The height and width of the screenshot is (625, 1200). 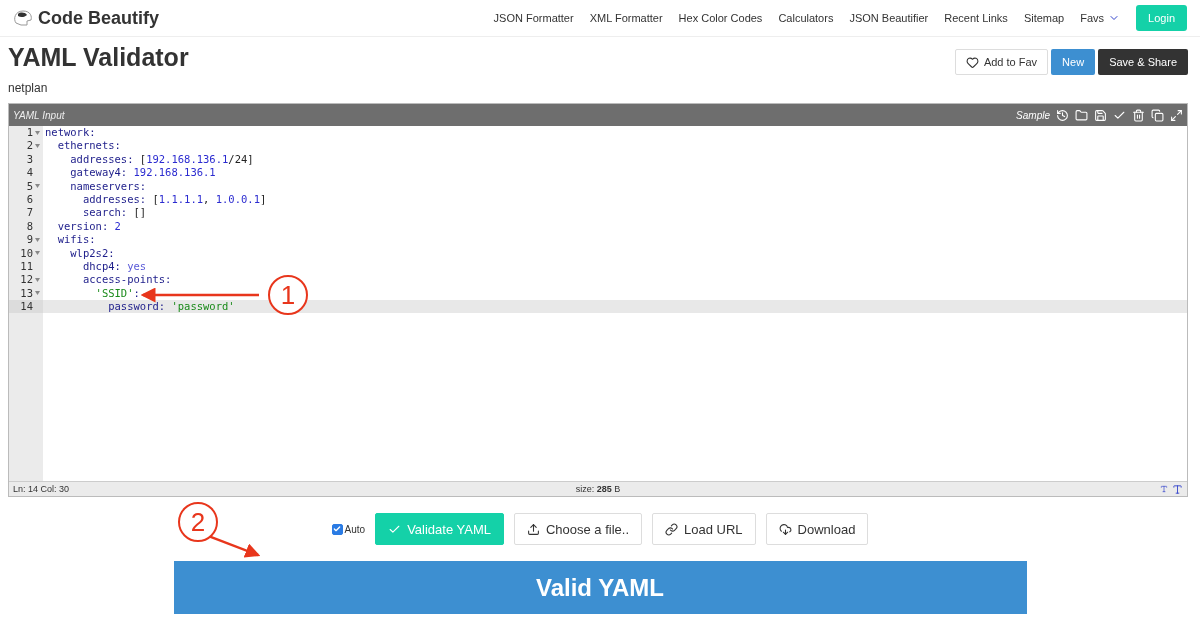 I want to click on trash-icon, so click(x=1138, y=115).